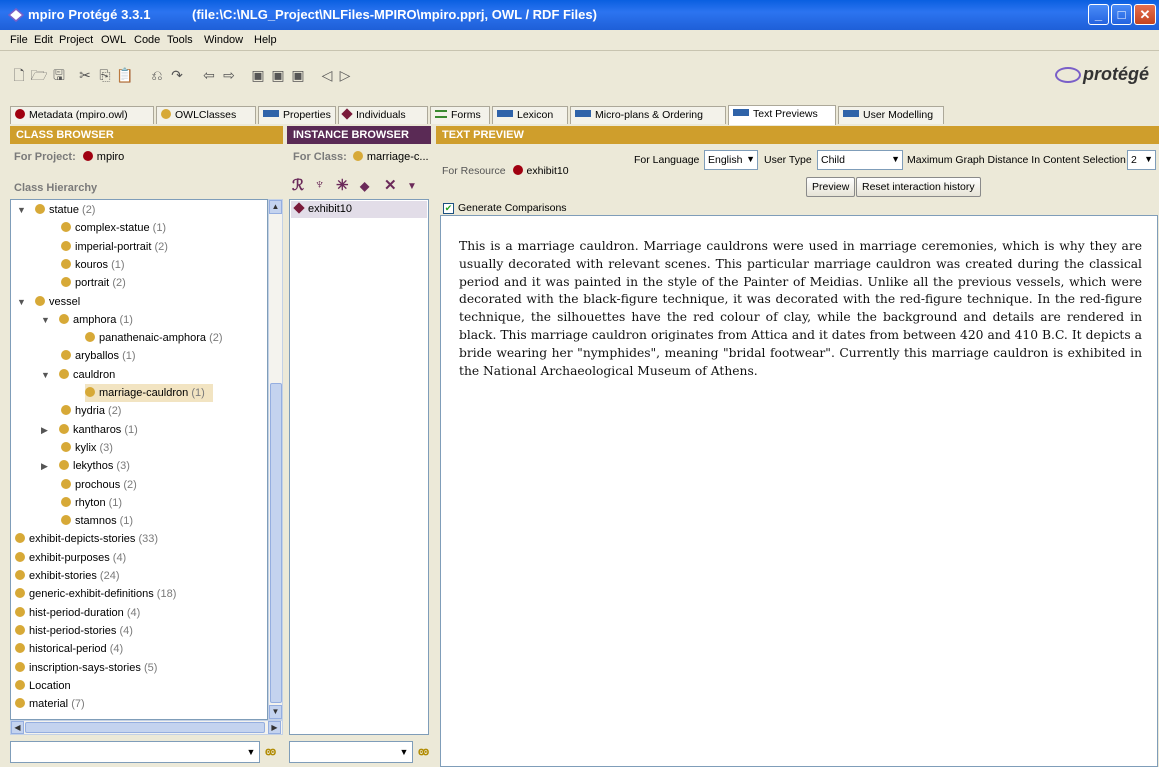 The height and width of the screenshot is (767, 1159). What do you see at coordinates (831, 187) in the screenshot?
I see `preview-button: Preview` at bounding box center [831, 187].